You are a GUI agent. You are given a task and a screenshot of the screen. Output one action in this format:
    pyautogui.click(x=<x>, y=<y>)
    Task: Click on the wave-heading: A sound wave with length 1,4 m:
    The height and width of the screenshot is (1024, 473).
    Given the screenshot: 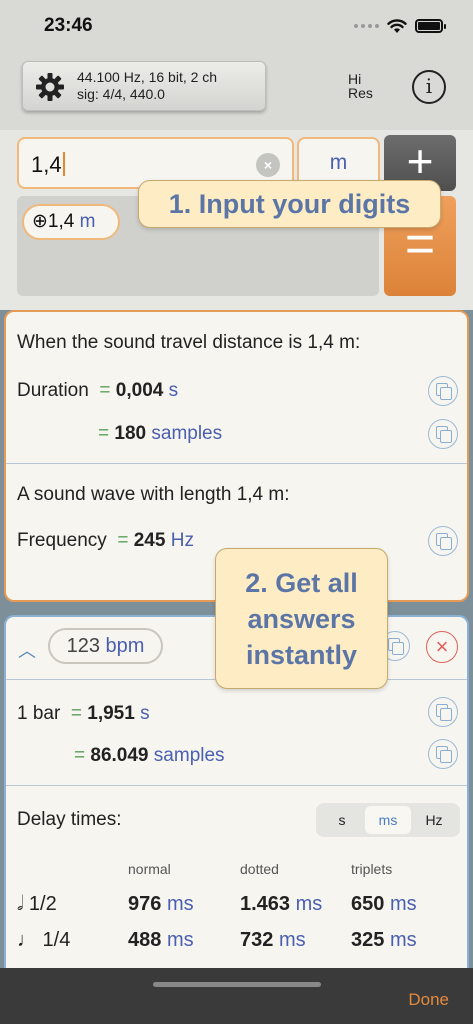 What is the action you would take?
    pyautogui.click(x=153, y=494)
    